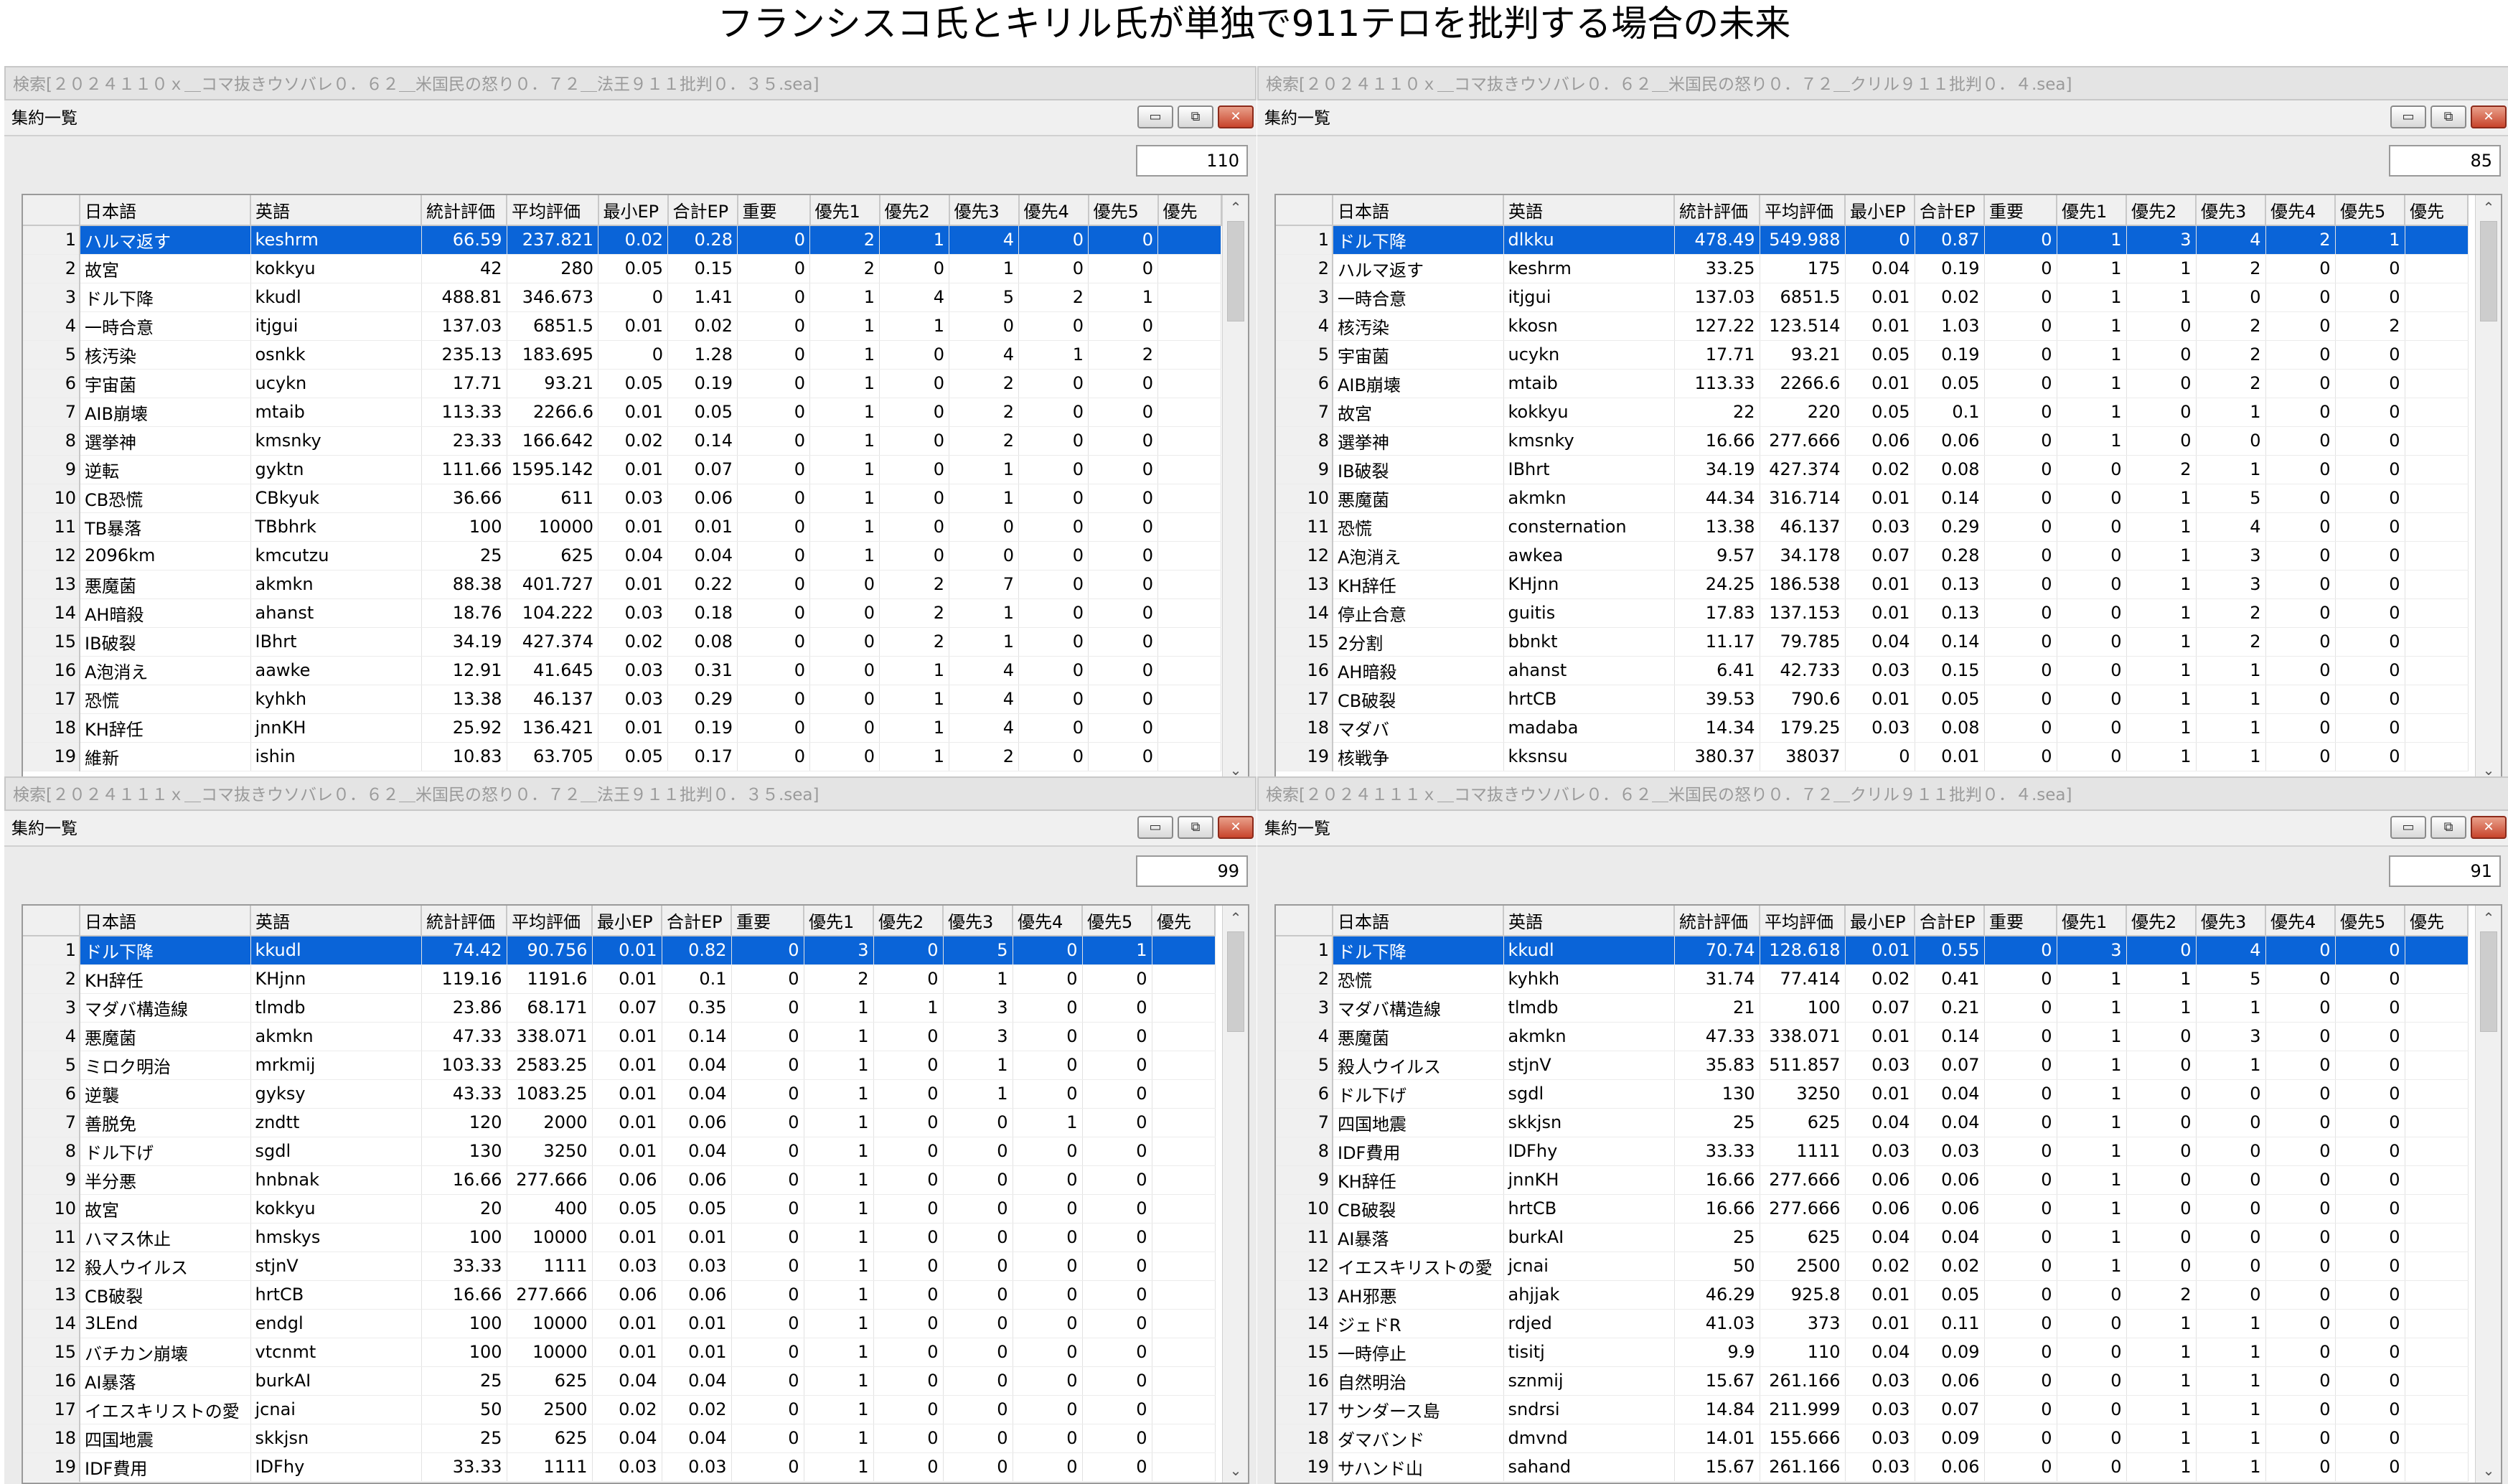 The height and width of the screenshot is (1484, 2508). What do you see at coordinates (622, 527) in the screenshot?
I see `table-row: 11 TB暴落 TBbhrk 100 10000 0.01 0.01 0 1 0 0 0 0` at bounding box center [622, 527].